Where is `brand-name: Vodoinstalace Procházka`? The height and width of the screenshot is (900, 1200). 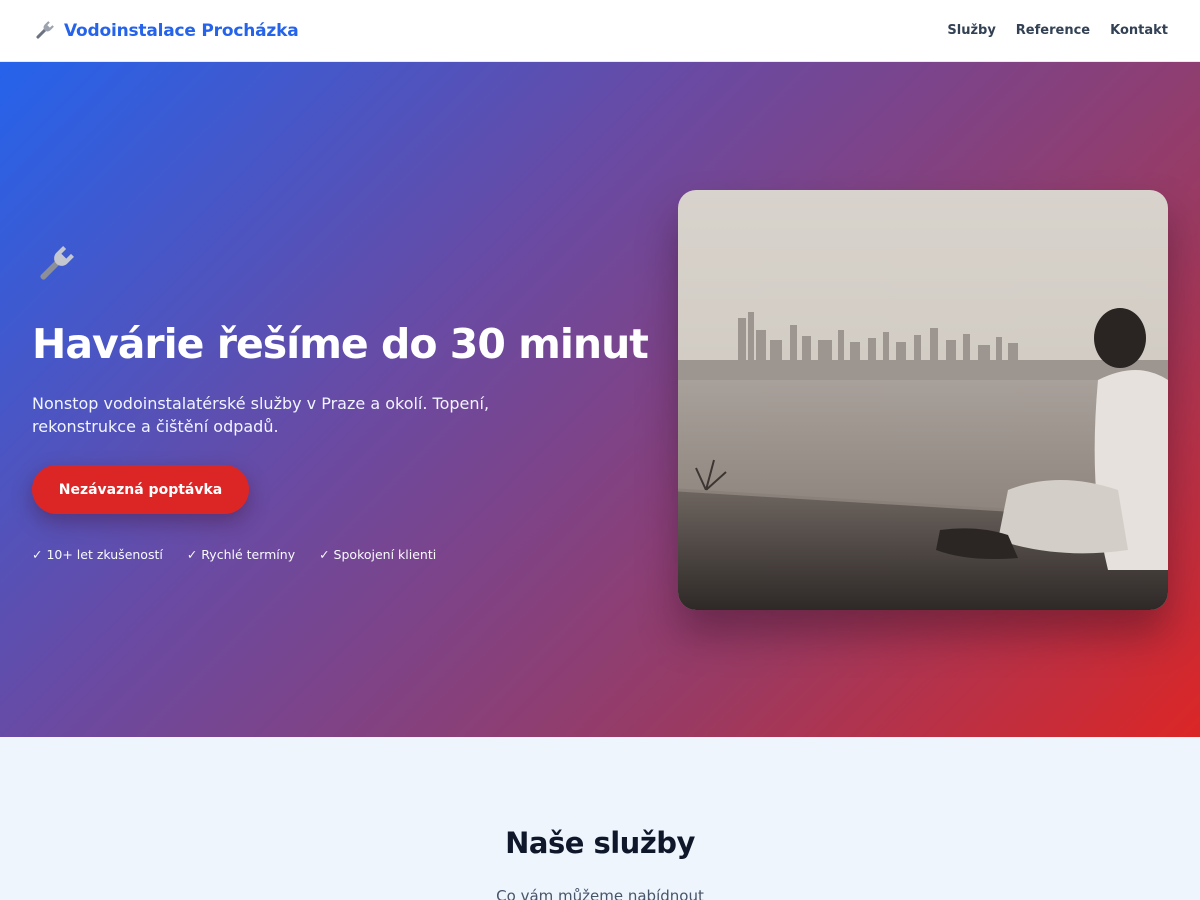
brand-name: Vodoinstalace Procházka is located at coordinates (181, 30).